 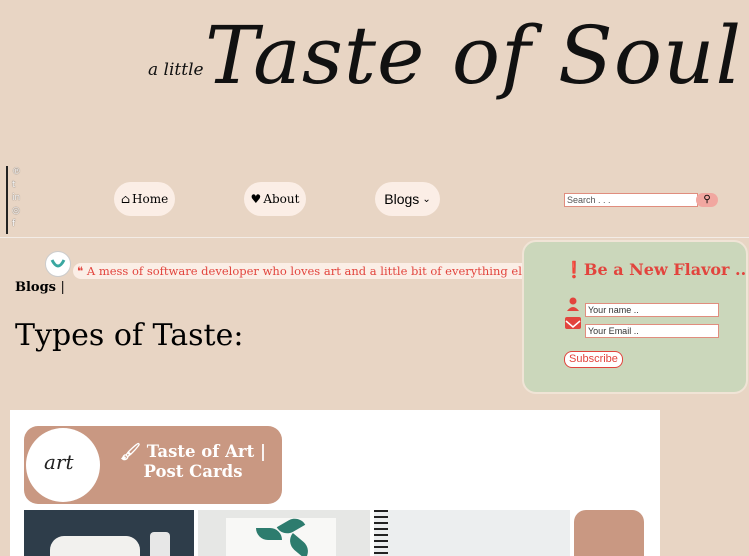 What do you see at coordinates (15, 185) in the screenshot?
I see `tumblr-icon: t` at bounding box center [15, 185].